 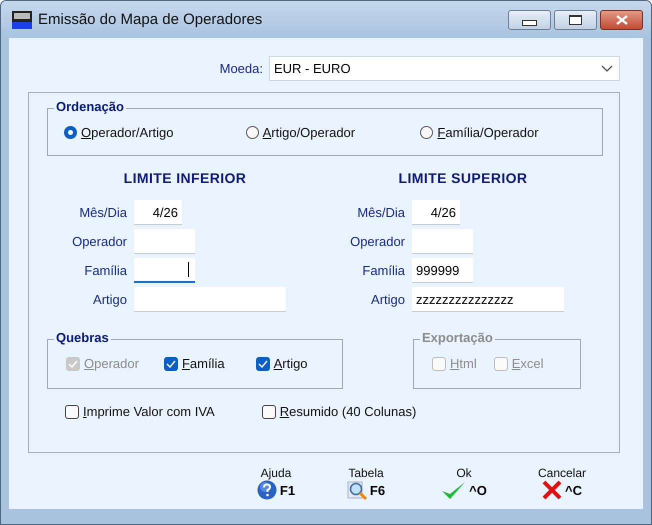 I want to click on checkbox-label: Família, so click(x=203, y=363).